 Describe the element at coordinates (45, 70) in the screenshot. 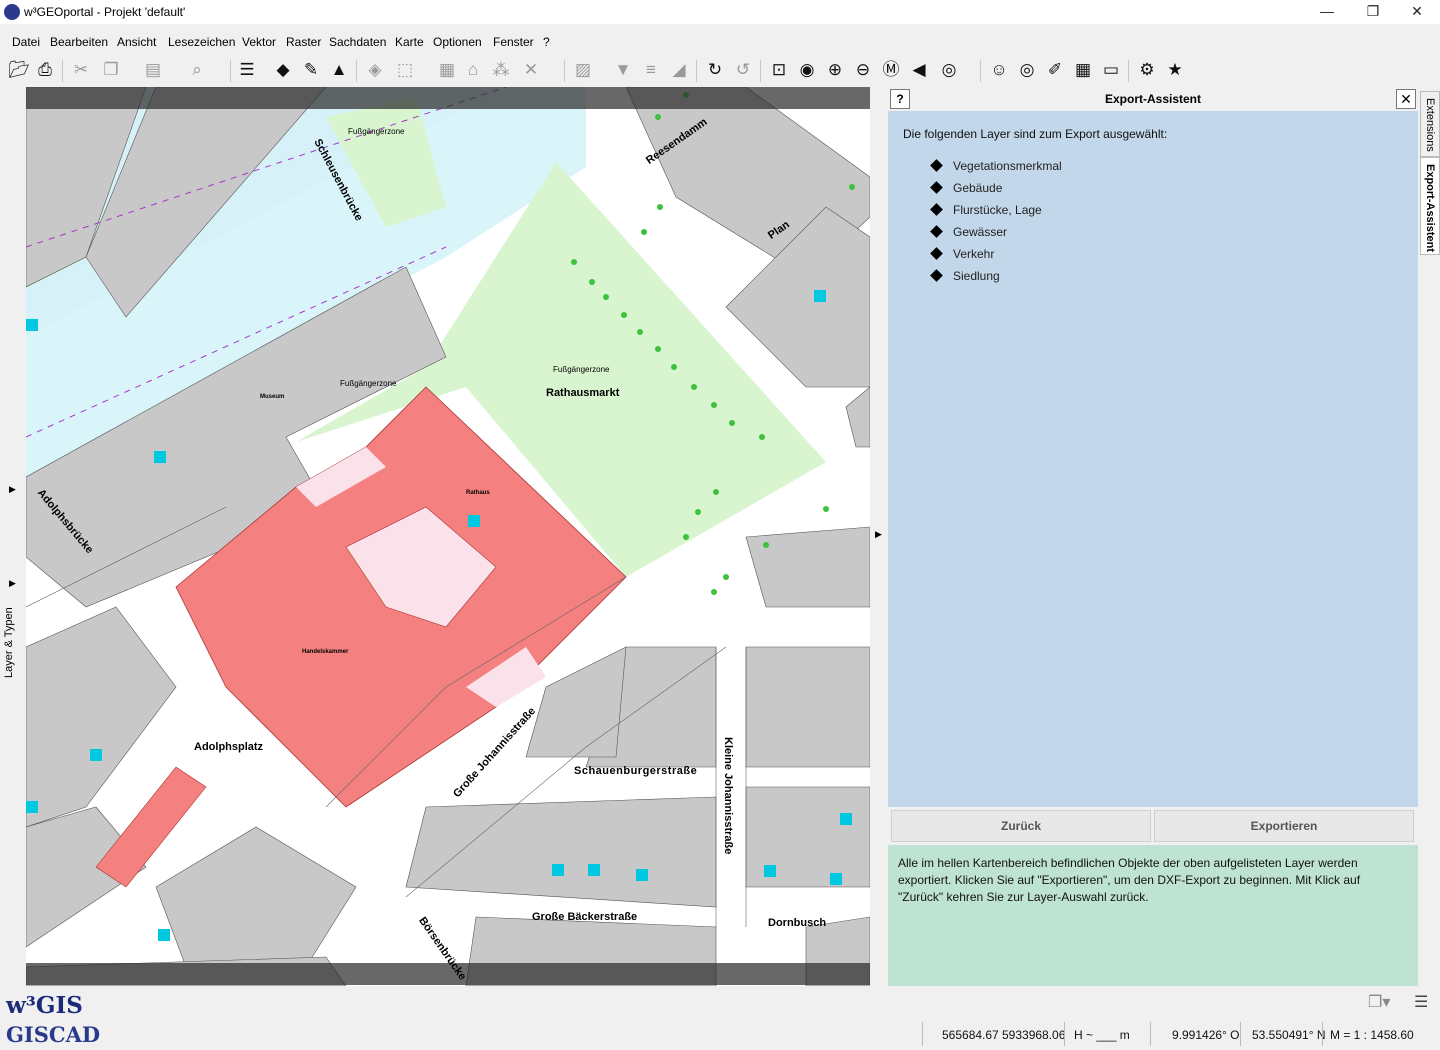

I see `print-icon: ⎙` at that location.